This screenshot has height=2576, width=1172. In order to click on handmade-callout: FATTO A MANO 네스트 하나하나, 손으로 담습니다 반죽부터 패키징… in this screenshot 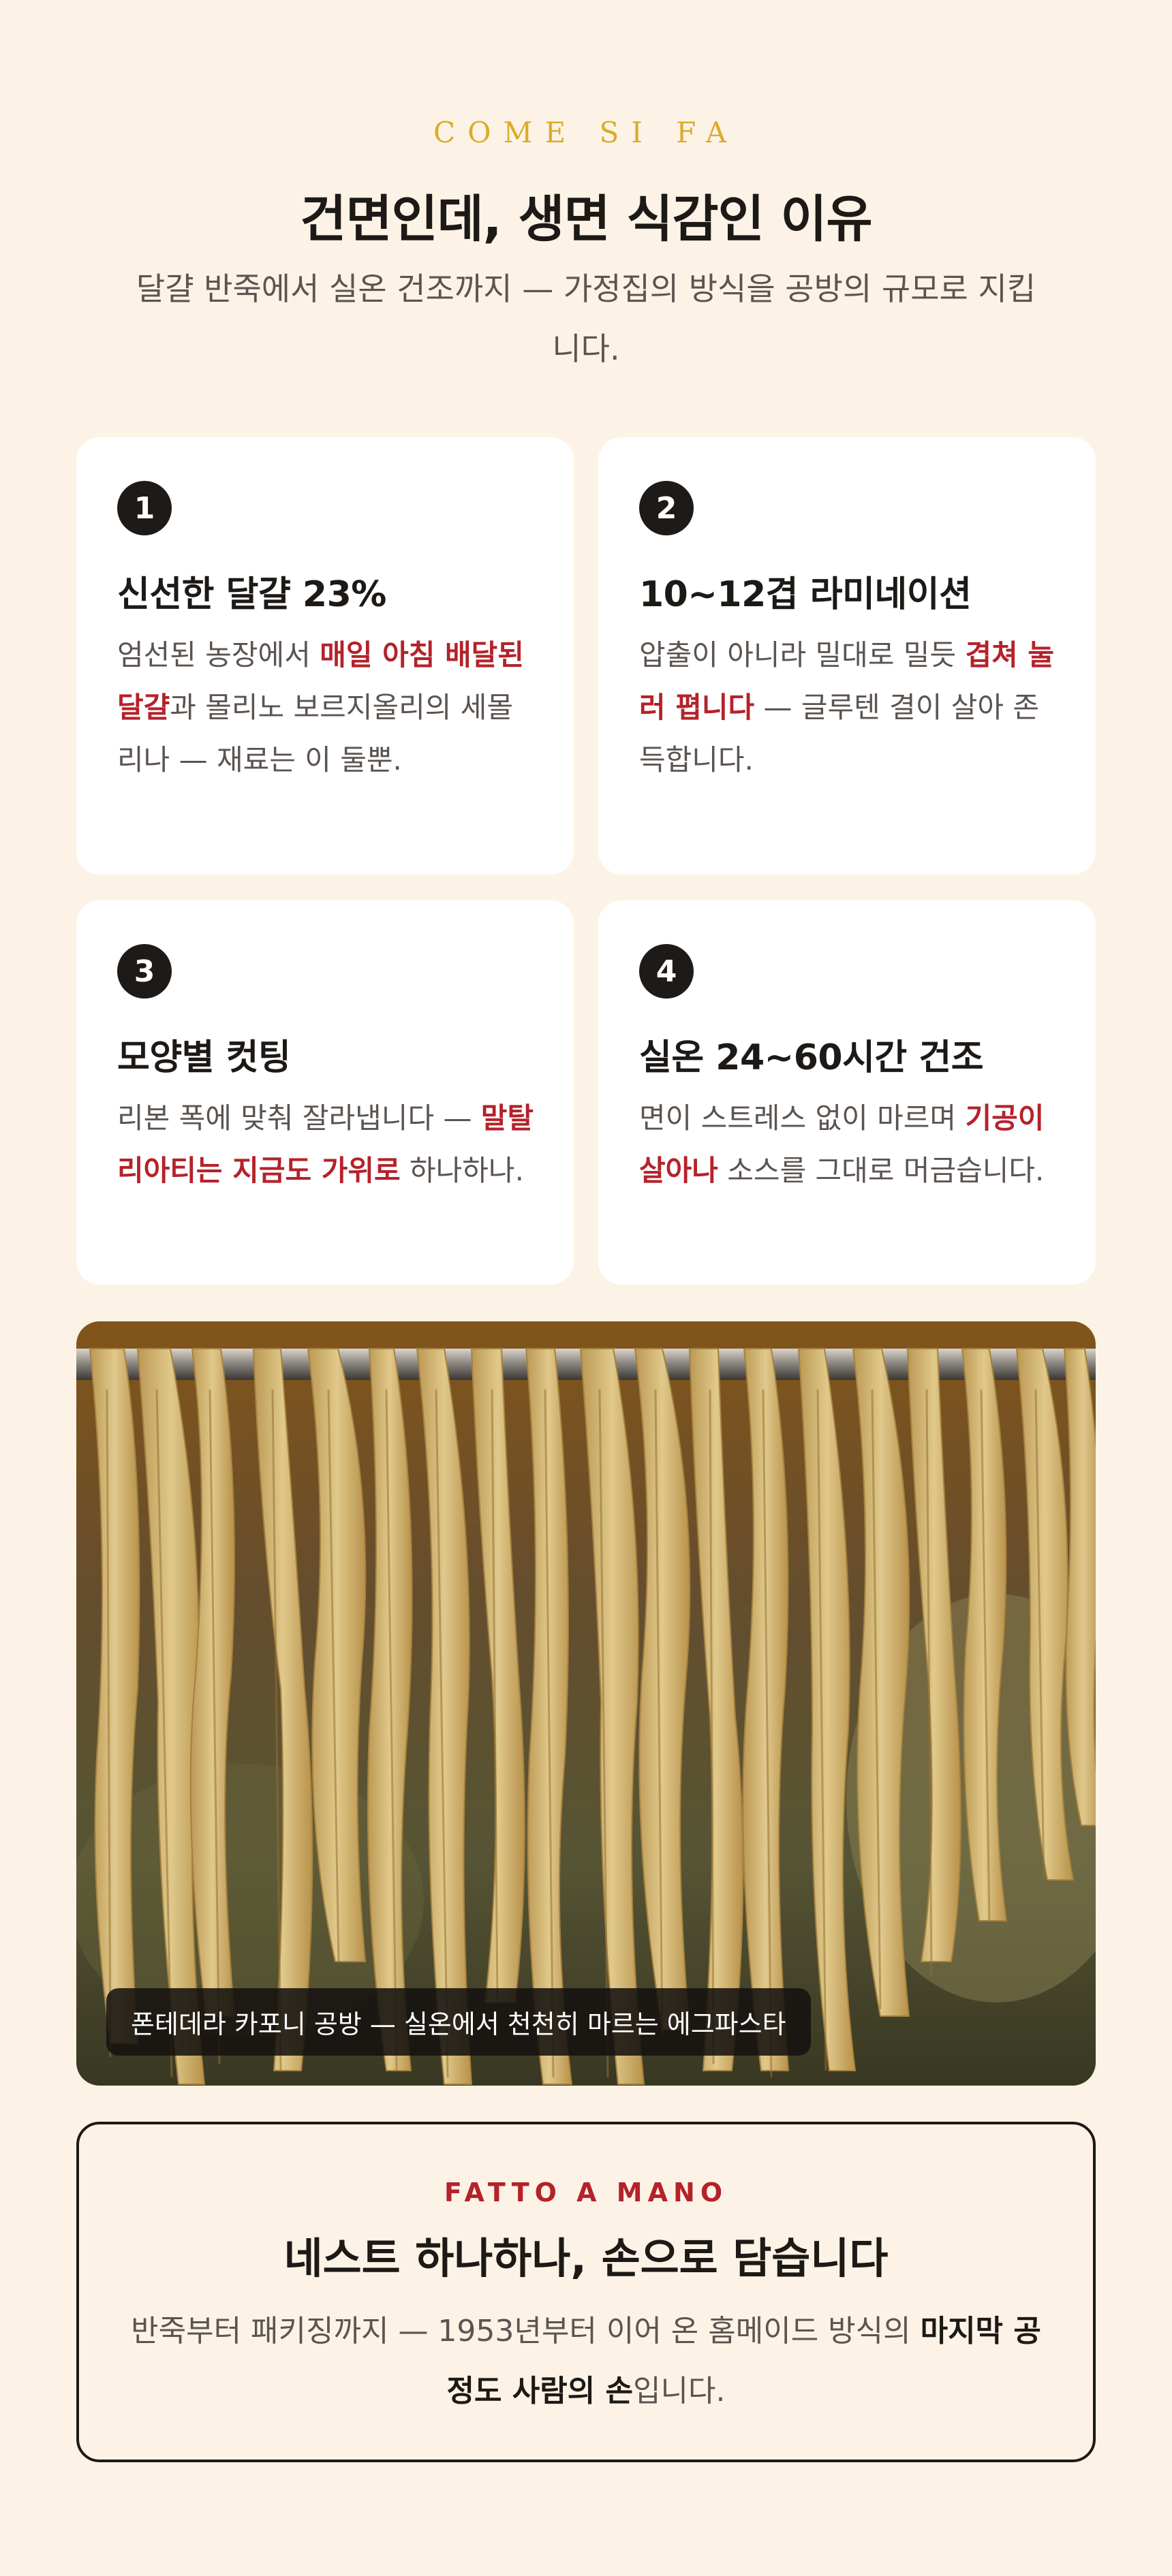, I will do `click(586, 2292)`.